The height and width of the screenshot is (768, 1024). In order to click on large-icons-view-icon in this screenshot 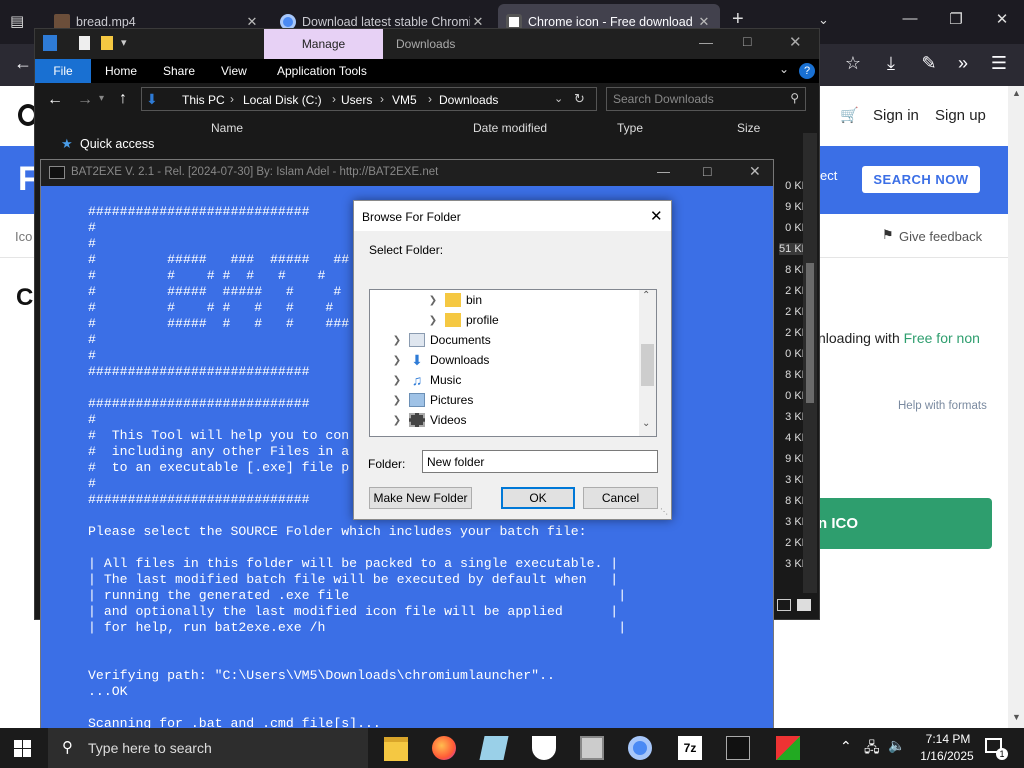, I will do `click(804, 605)`.